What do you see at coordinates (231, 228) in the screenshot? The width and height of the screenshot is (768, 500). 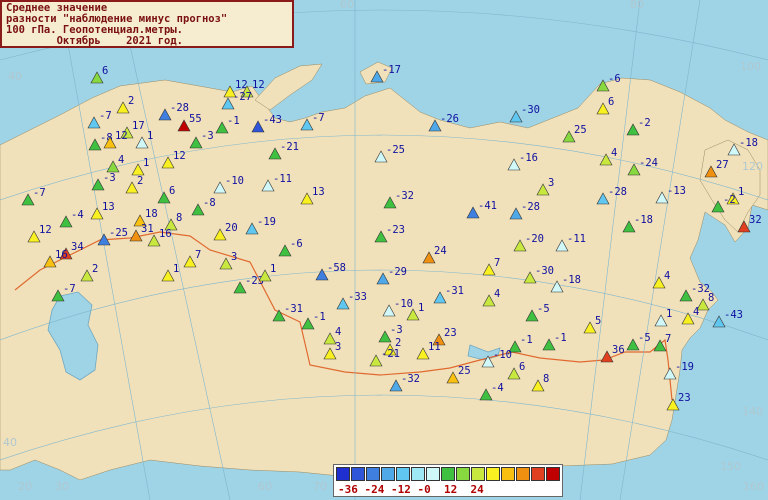 I see `station-value: 20` at bounding box center [231, 228].